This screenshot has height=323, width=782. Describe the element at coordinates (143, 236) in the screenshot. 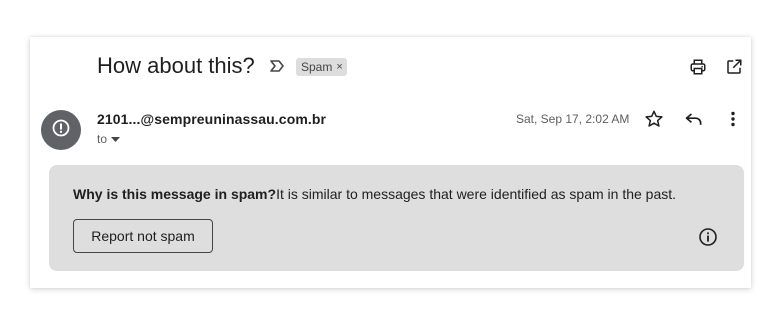

I see `report-not-spam-button: Report not spam` at that location.